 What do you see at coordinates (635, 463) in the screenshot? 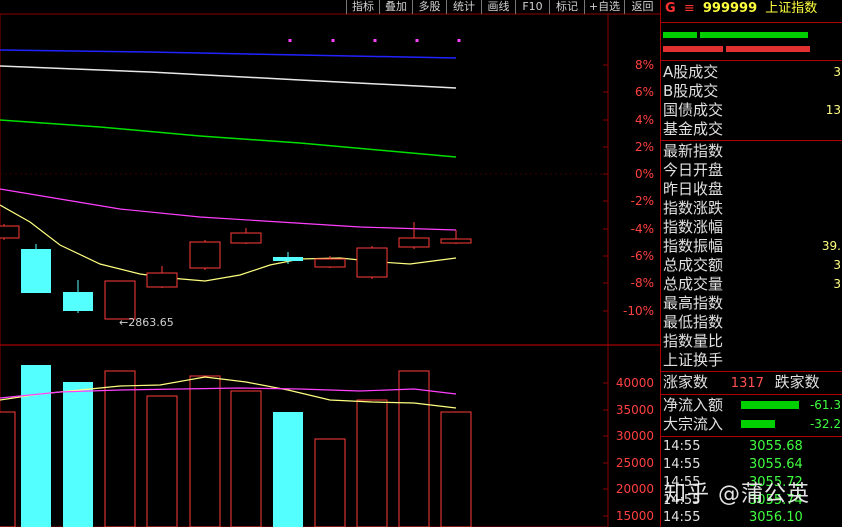
I see `volume-axis-label: 25000` at bounding box center [635, 463].